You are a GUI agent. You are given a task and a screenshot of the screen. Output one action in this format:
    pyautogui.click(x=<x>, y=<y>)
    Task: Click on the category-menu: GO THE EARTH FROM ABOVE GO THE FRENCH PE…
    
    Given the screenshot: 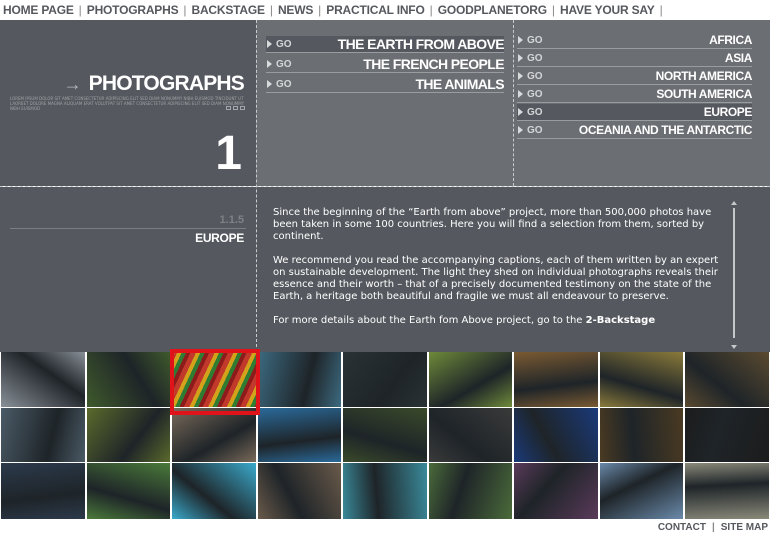 What is the action you would take?
    pyautogui.click(x=384, y=103)
    